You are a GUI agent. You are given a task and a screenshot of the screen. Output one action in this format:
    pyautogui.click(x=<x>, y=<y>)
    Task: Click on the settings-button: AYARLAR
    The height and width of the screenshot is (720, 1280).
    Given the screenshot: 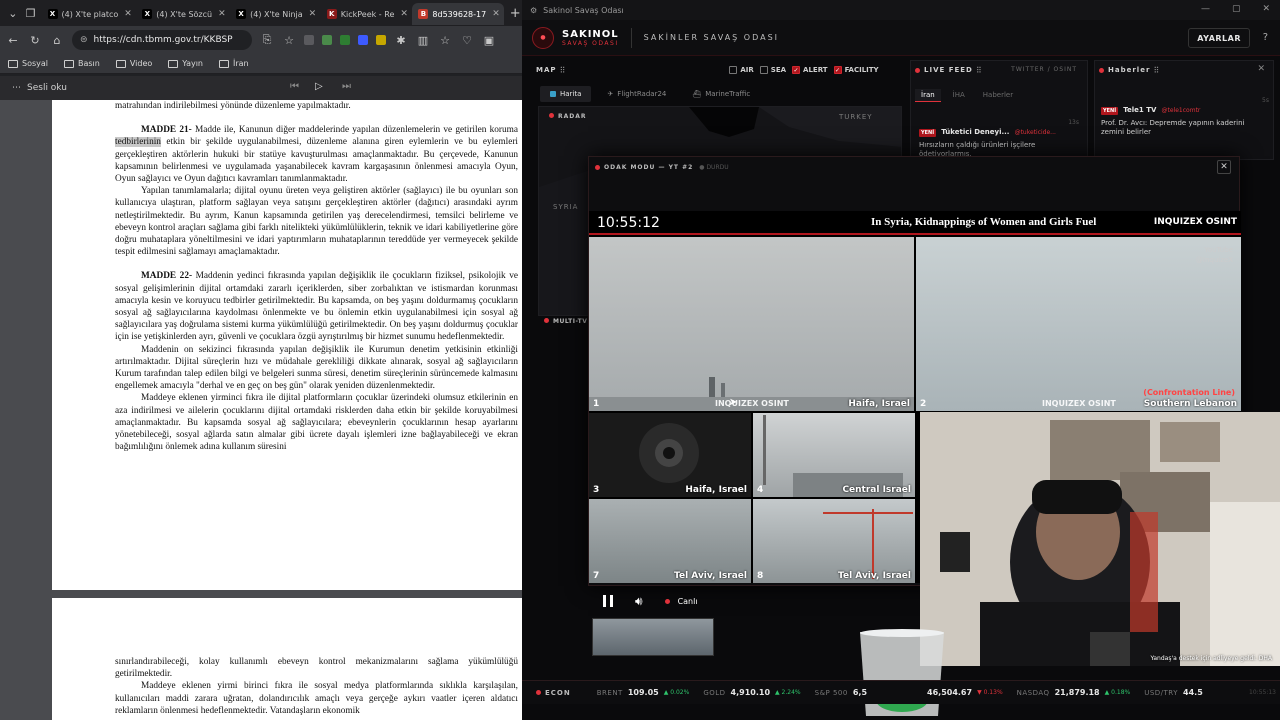 What is the action you would take?
    pyautogui.click(x=1219, y=38)
    